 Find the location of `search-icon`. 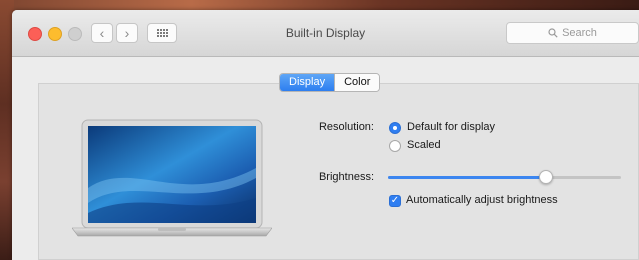

search-icon is located at coordinates (553, 33).